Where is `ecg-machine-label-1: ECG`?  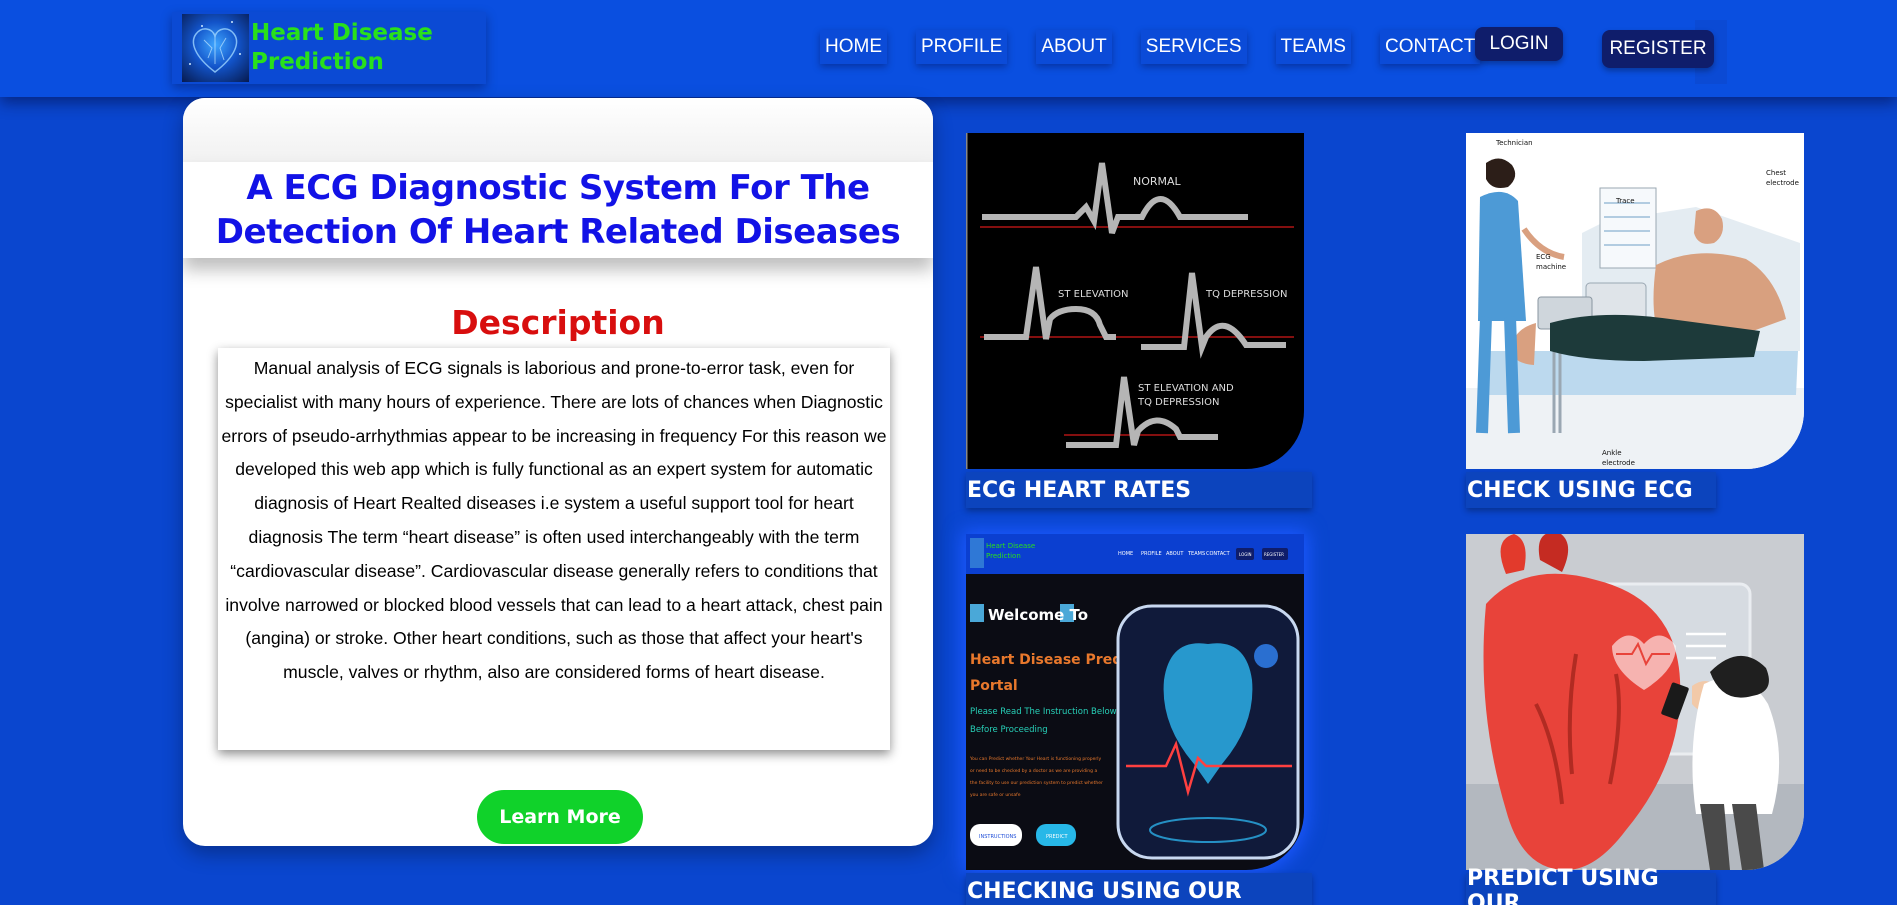 ecg-machine-label-1: ECG is located at coordinates (1543, 257).